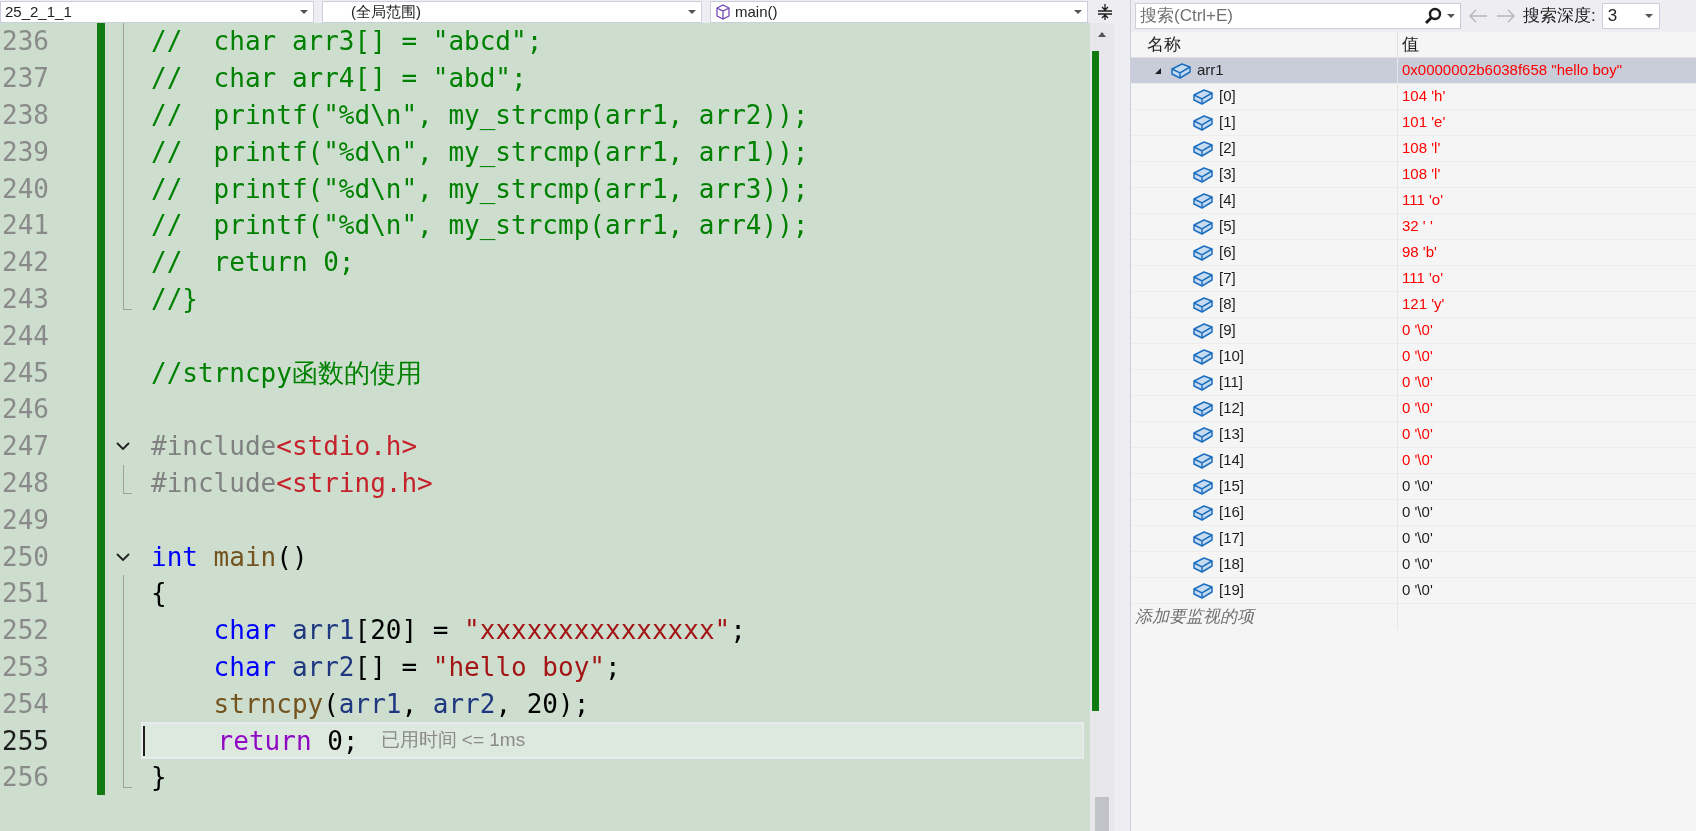 The height and width of the screenshot is (831, 1696). Describe the element at coordinates (1264, 304) in the screenshot. I see `watch-name-cell: [8]` at that location.